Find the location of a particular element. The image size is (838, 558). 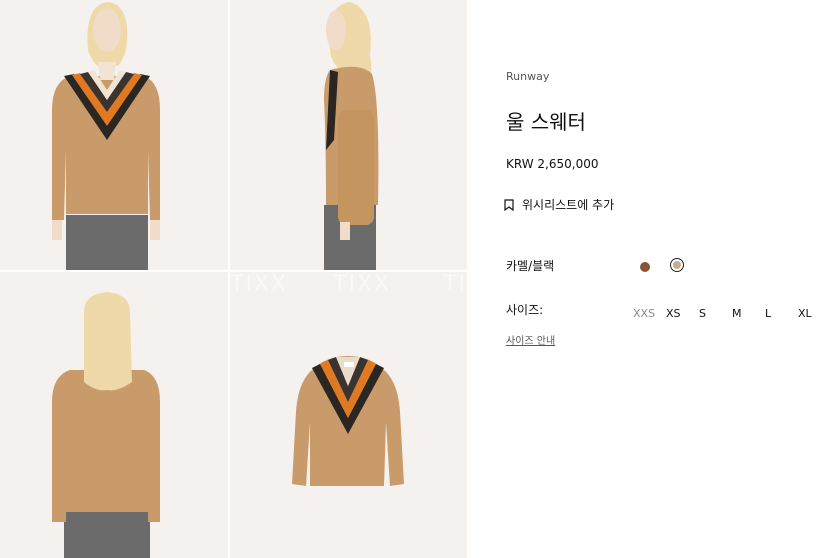

color-swatch-camel-selected is located at coordinates (677, 265).